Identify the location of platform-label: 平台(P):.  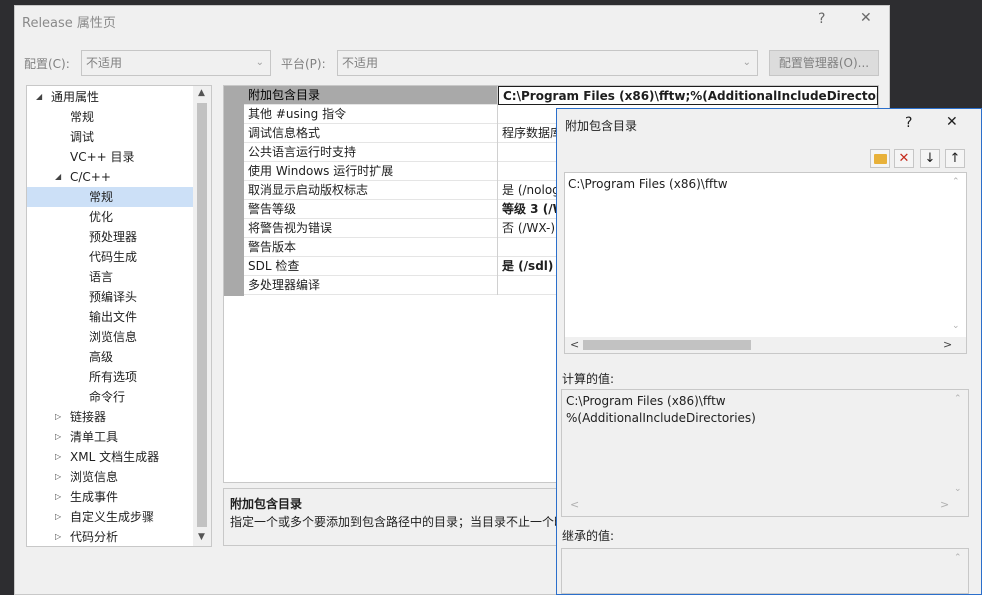
(303, 64).